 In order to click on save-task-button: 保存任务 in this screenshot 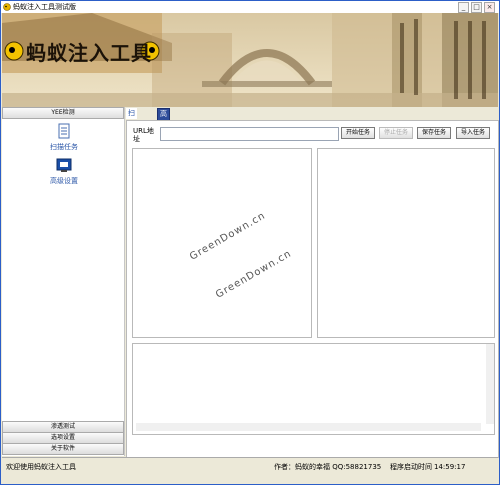, I will do `click(434, 133)`.